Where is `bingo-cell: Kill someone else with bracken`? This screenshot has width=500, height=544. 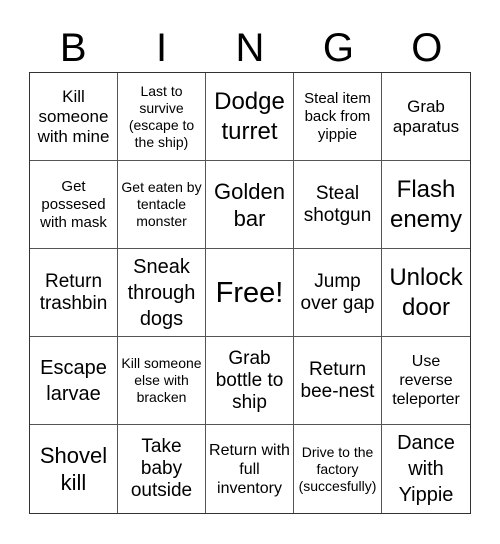 bingo-cell: Kill someone else with bracken is located at coordinates (162, 381).